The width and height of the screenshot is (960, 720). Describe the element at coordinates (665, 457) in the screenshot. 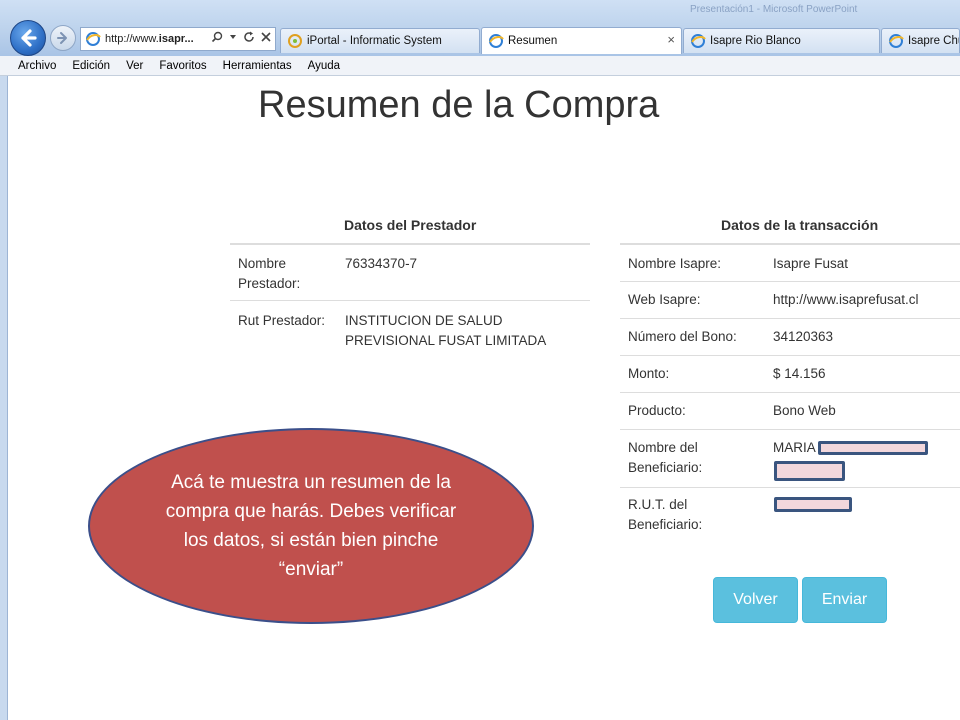

I see `transaccion-label-beneficiario: Nombre del Beneficiario:` at that location.